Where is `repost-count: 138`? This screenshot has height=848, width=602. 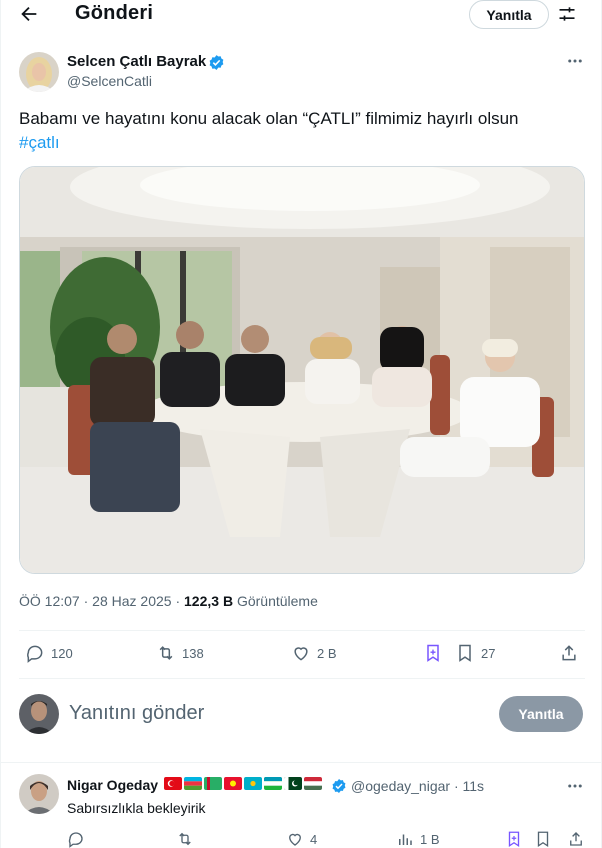
repost-count: 138 is located at coordinates (193, 653).